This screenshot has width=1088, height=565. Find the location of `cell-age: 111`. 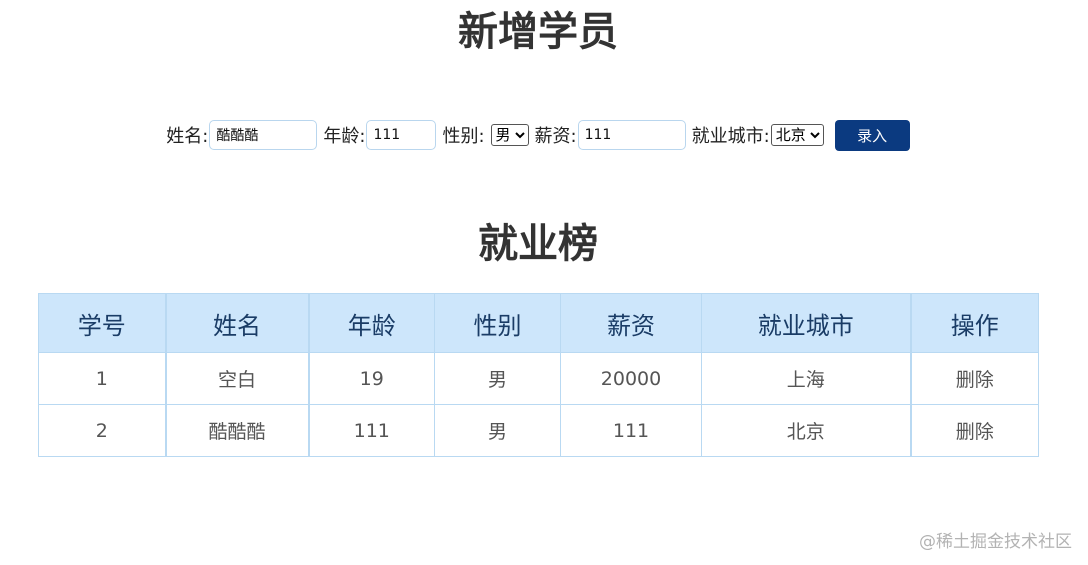

cell-age: 111 is located at coordinates (371, 430).